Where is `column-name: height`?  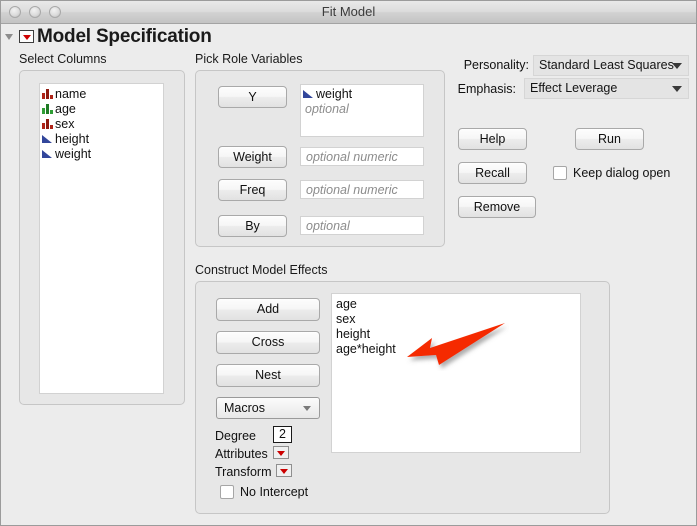 column-name: height is located at coordinates (72, 139).